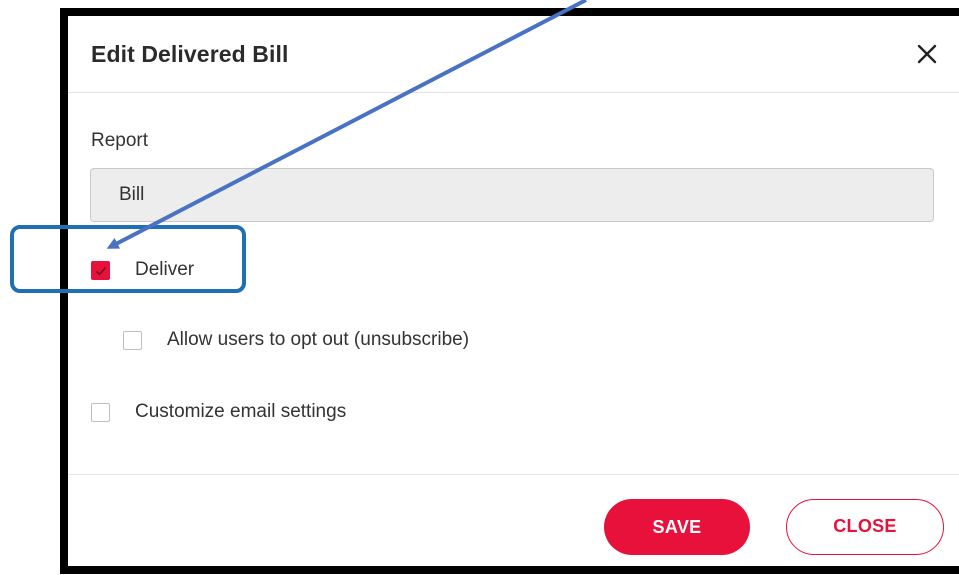 The height and width of the screenshot is (575, 959). Describe the element at coordinates (318, 339) in the screenshot. I see `opt-out-label: Allow users to opt out (unsubscribe)` at that location.